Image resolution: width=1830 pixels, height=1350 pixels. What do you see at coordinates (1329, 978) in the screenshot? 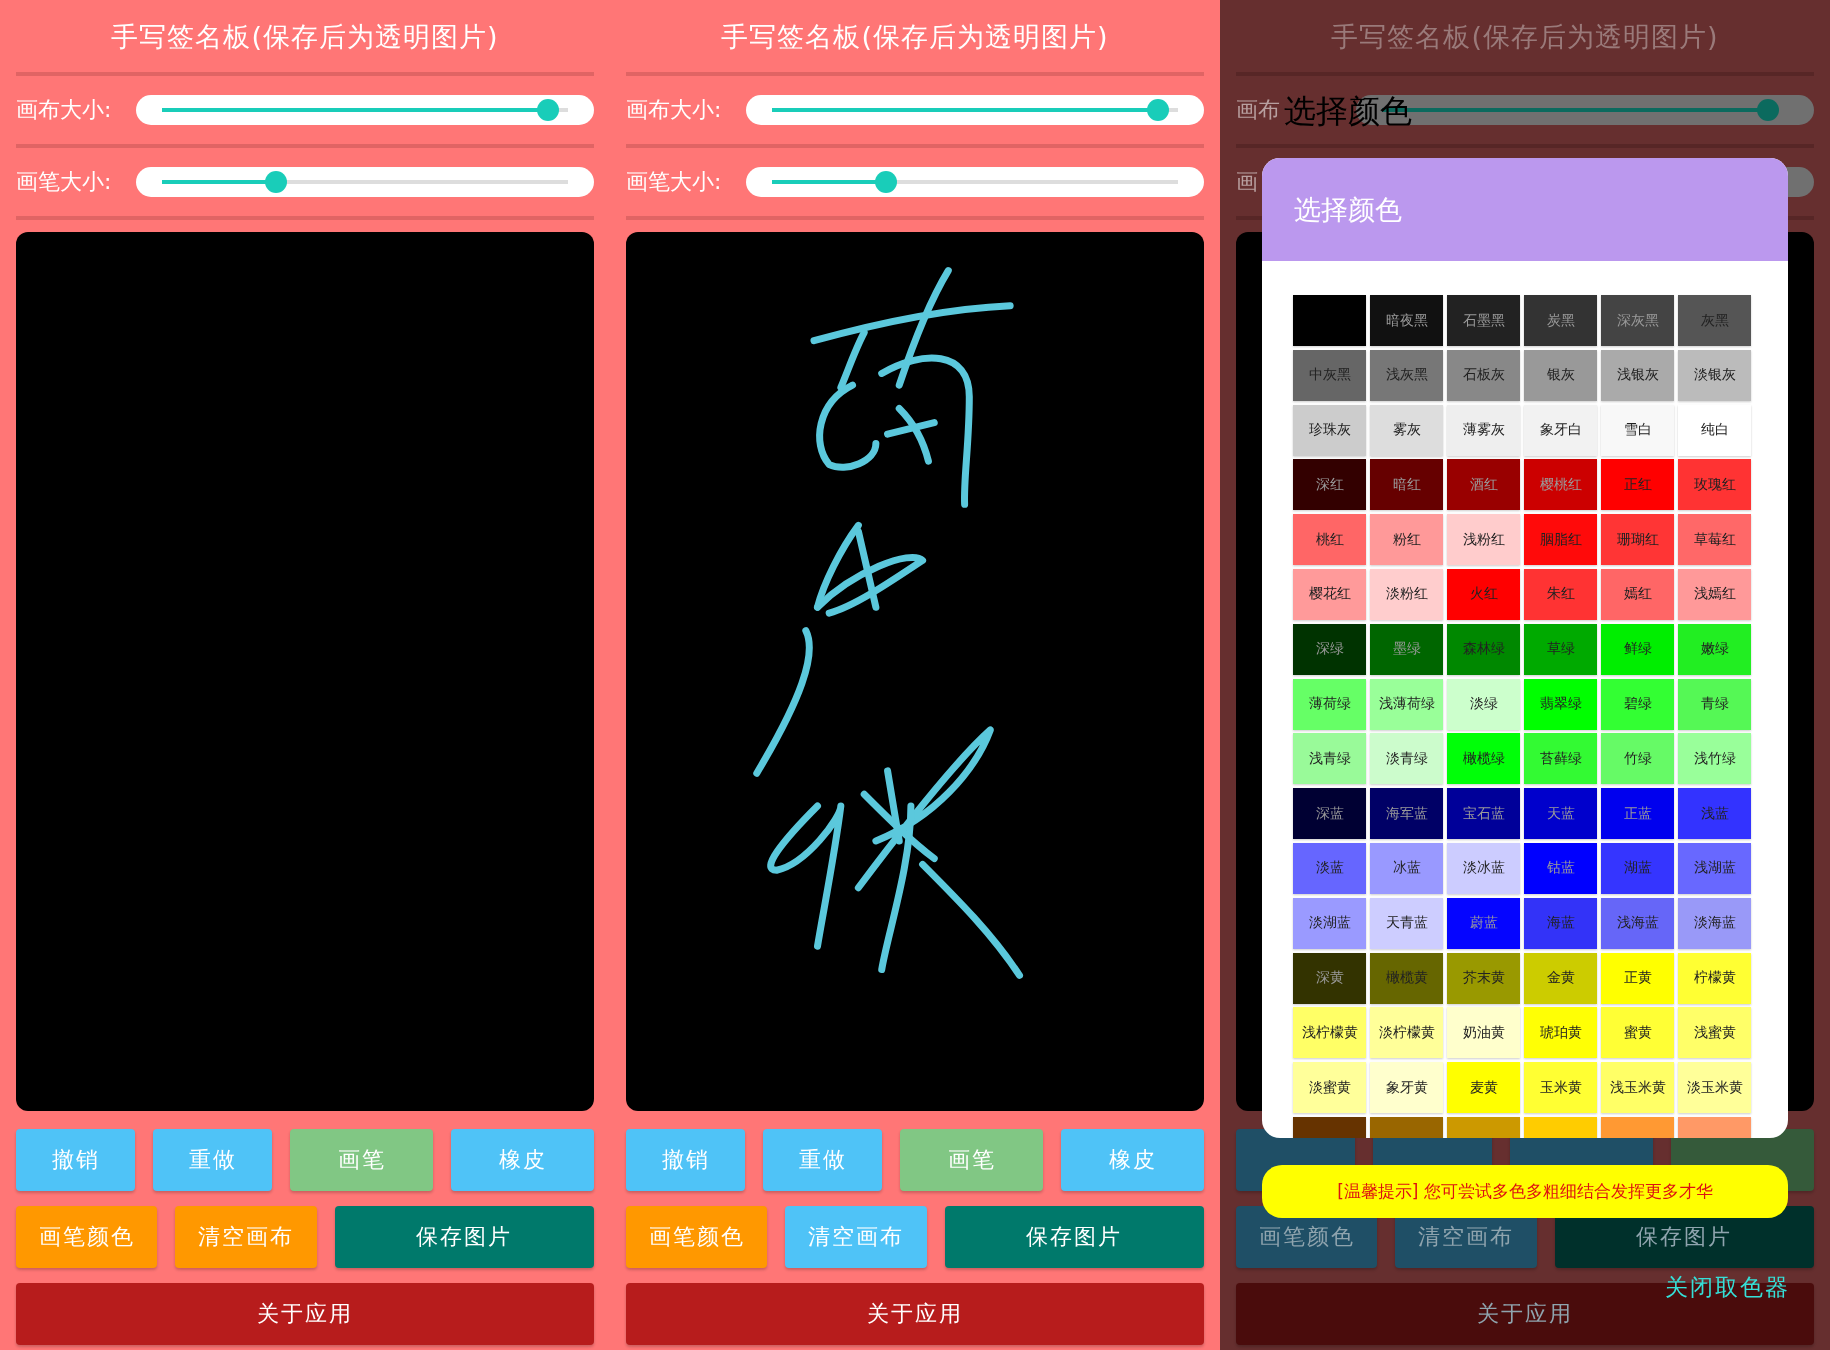
I see `color-swatch: 深黄` at bounding box center [1329, 978].